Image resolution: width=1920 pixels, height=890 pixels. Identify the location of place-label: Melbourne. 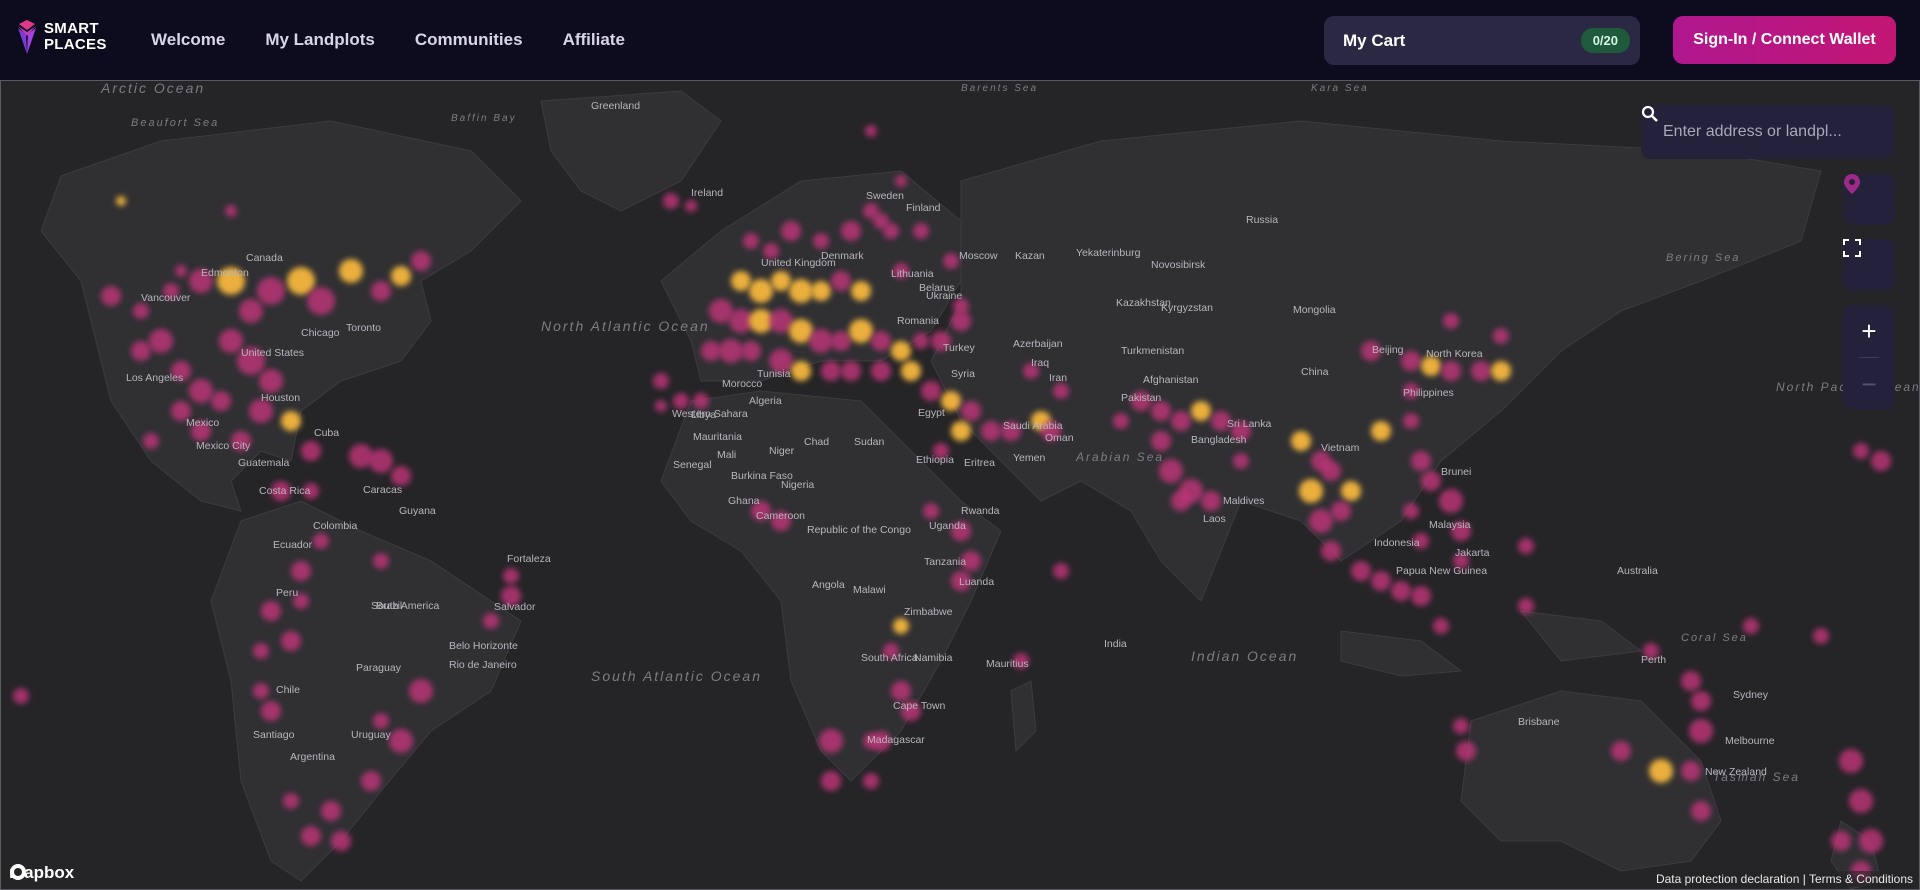
(1750, 741).